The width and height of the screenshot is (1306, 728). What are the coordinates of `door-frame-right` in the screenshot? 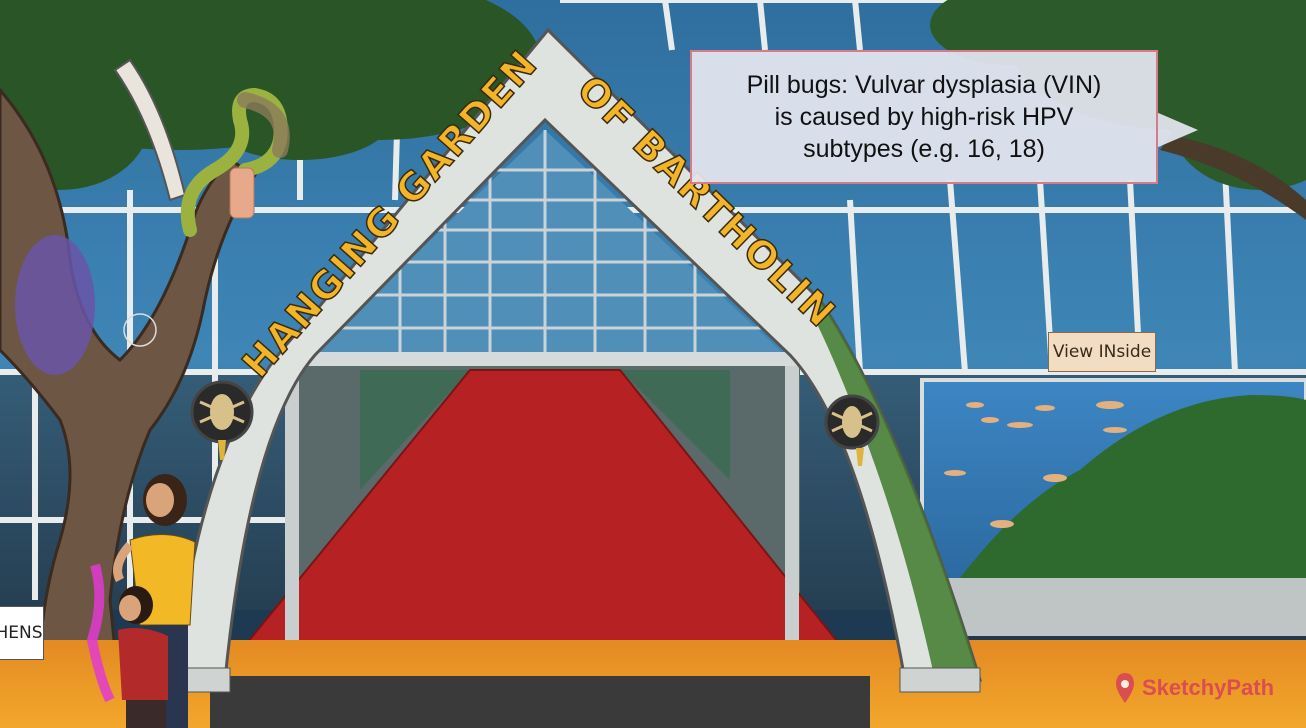 It's located at (792, 515).